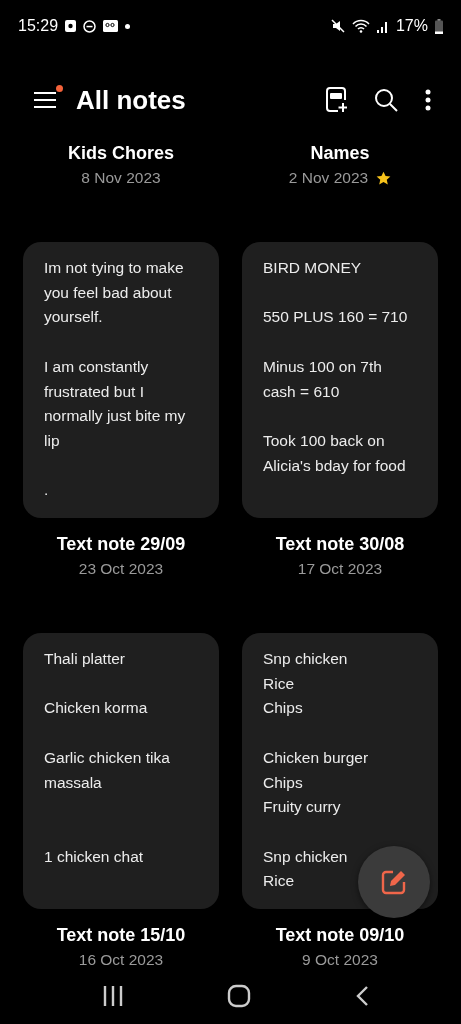 This screenshot has height=1024, width=461. What do you see at coordinates (382, 26) in the screenshot?
I see `signal-icon` at bounding box center [382, 26].